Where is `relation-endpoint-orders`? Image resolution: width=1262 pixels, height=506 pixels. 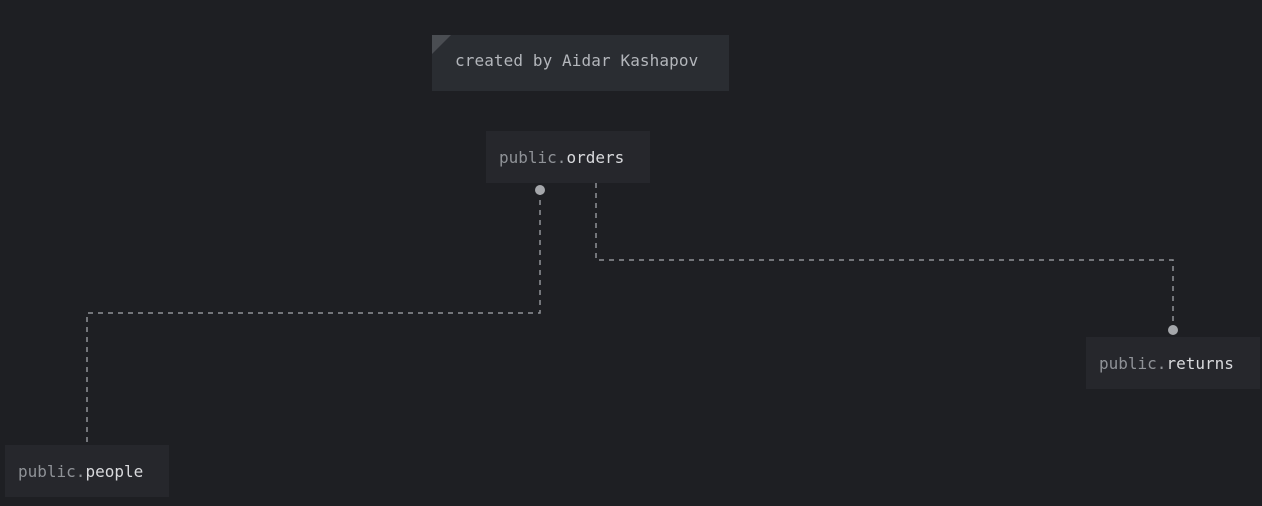 relation-endpoint-orders is located at coordinates (540, 190).